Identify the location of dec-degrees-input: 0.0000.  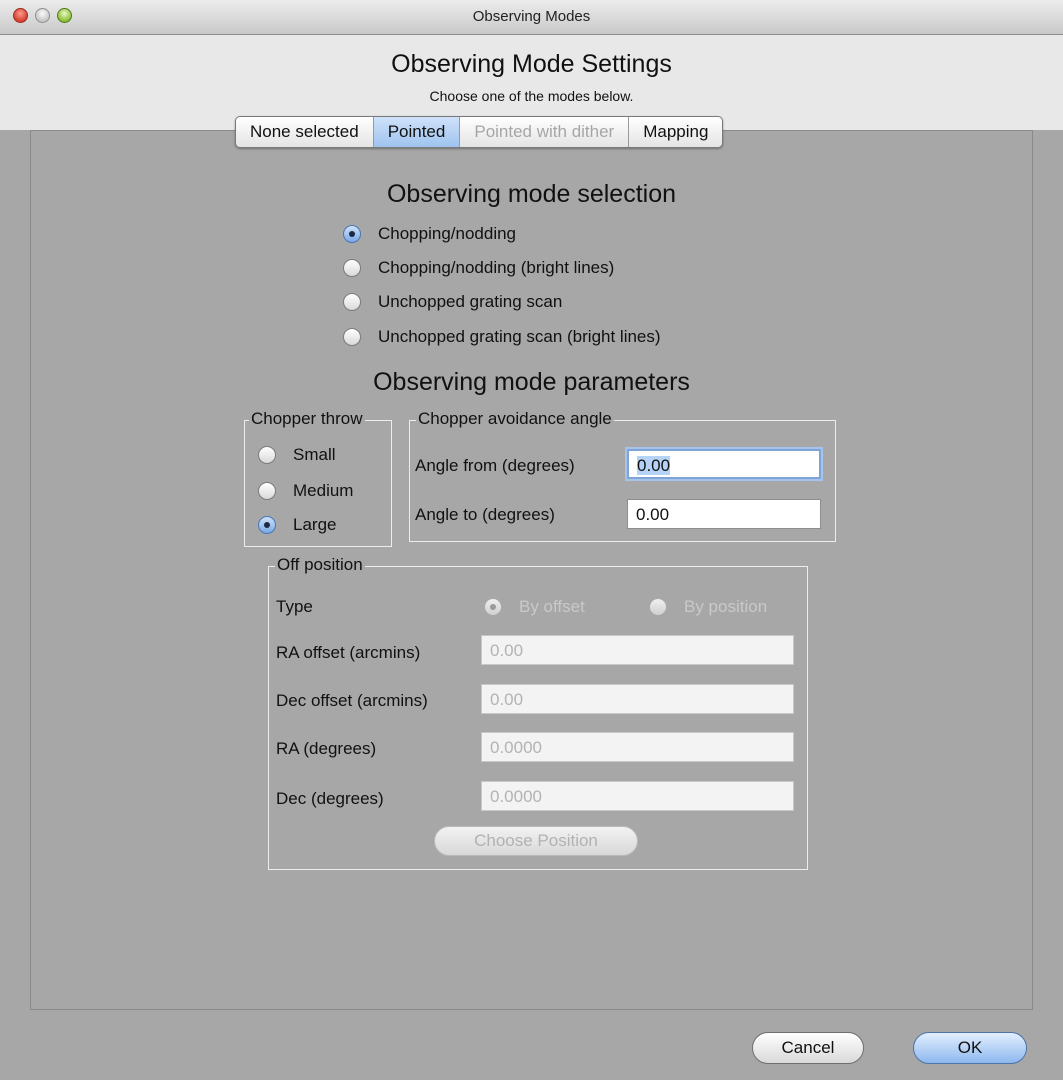
(637, 796).